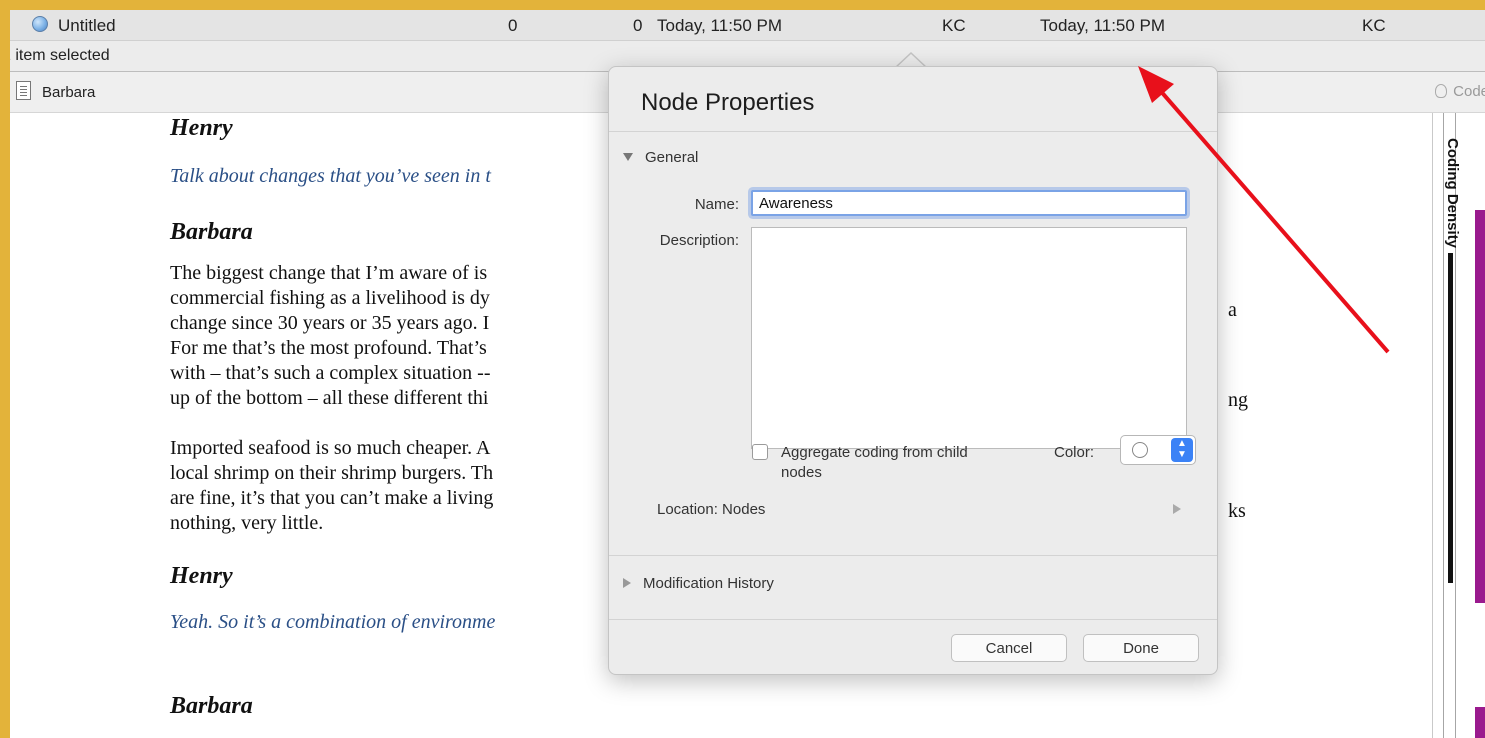 The image size is (1485, 738). I want to click on lightbulb-icon, so click(1441, 91).